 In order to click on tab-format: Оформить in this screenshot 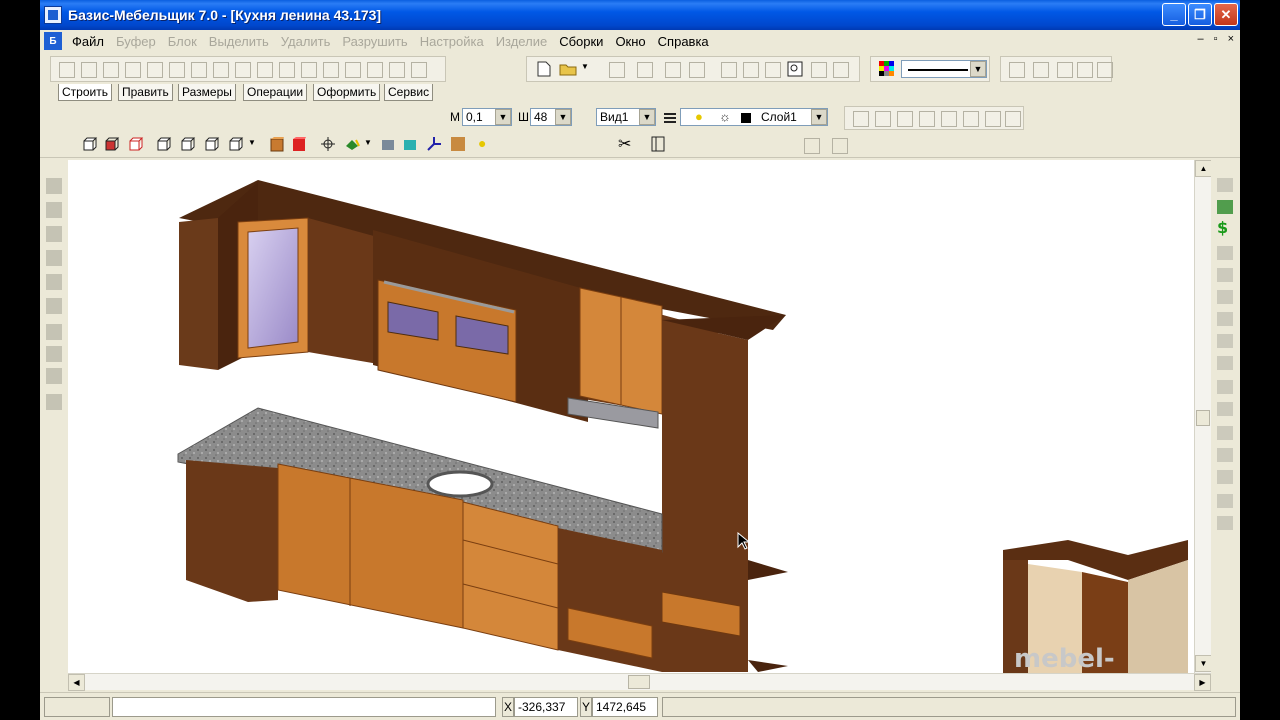, I will do `click(347, 92)`.